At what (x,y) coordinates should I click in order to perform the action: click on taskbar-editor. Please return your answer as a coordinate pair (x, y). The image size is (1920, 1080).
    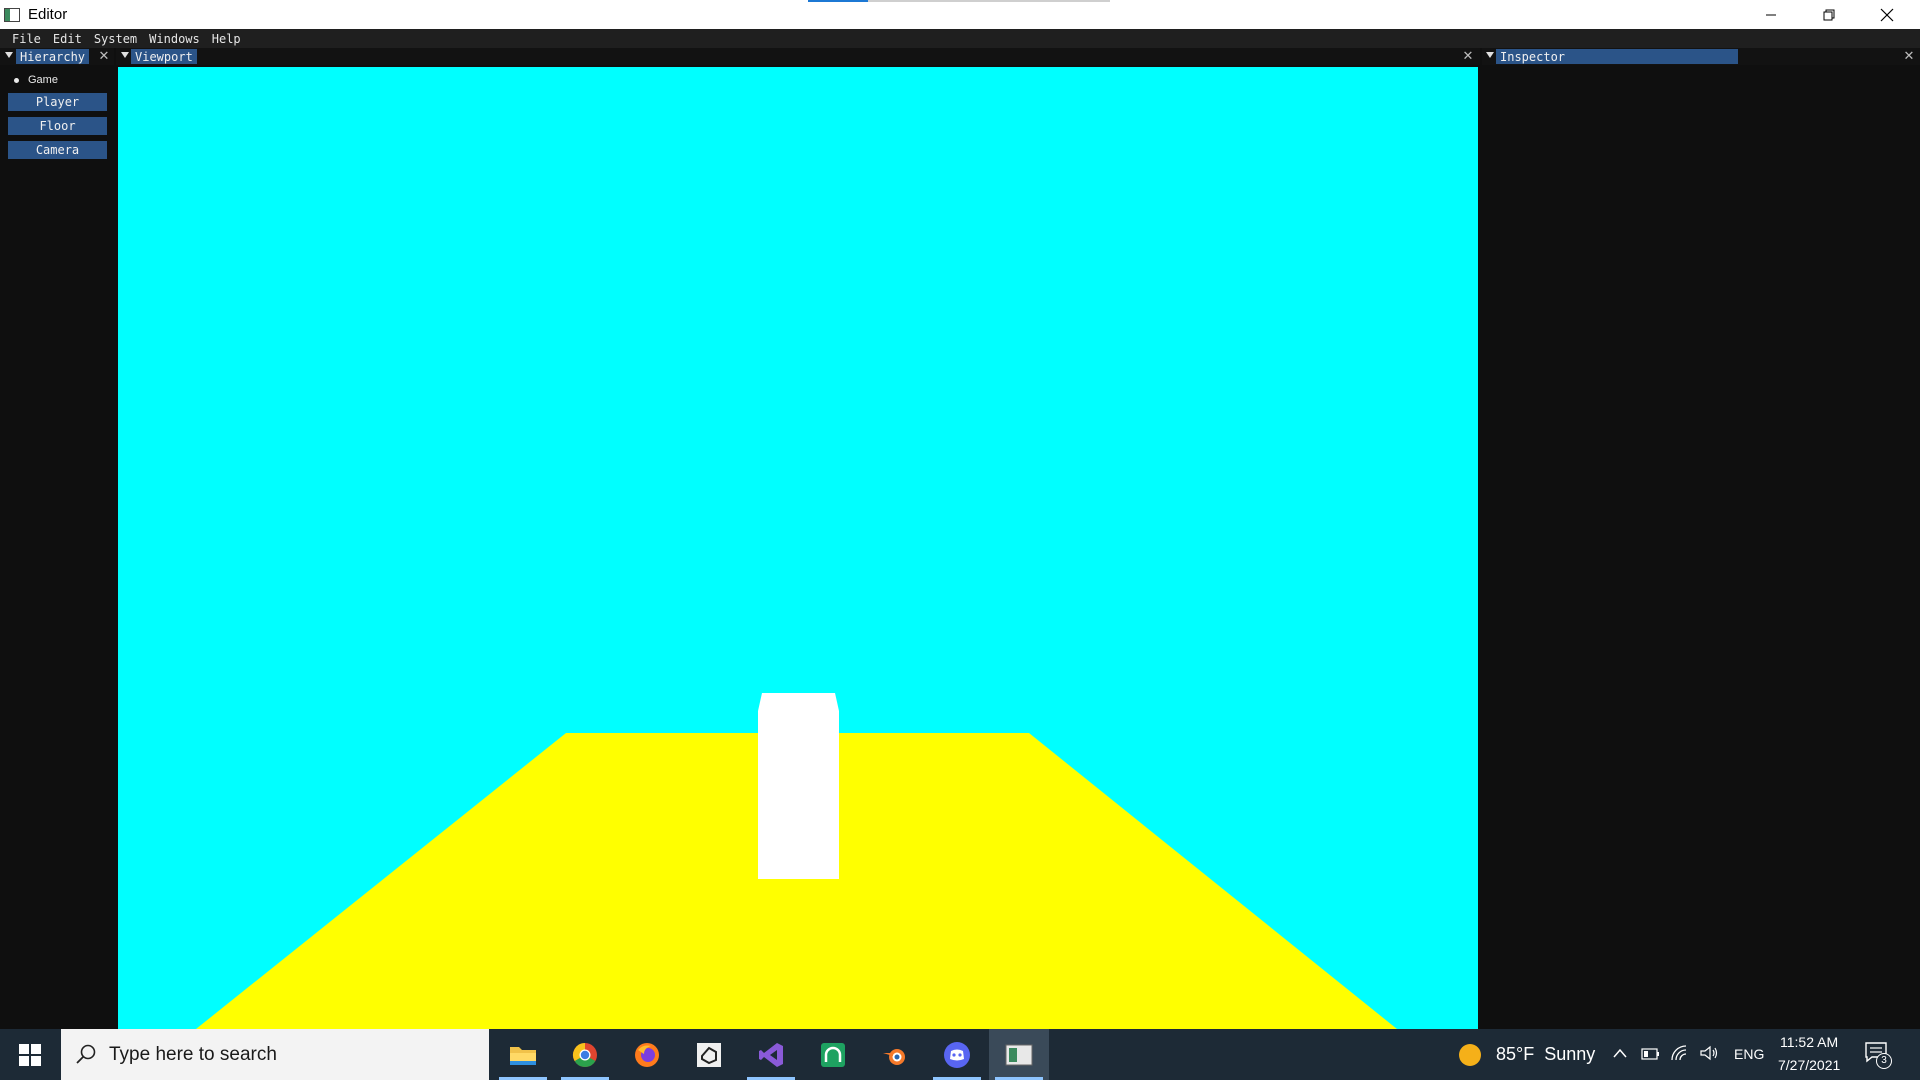
    Looking at the image, I should click on (1019, 1054).